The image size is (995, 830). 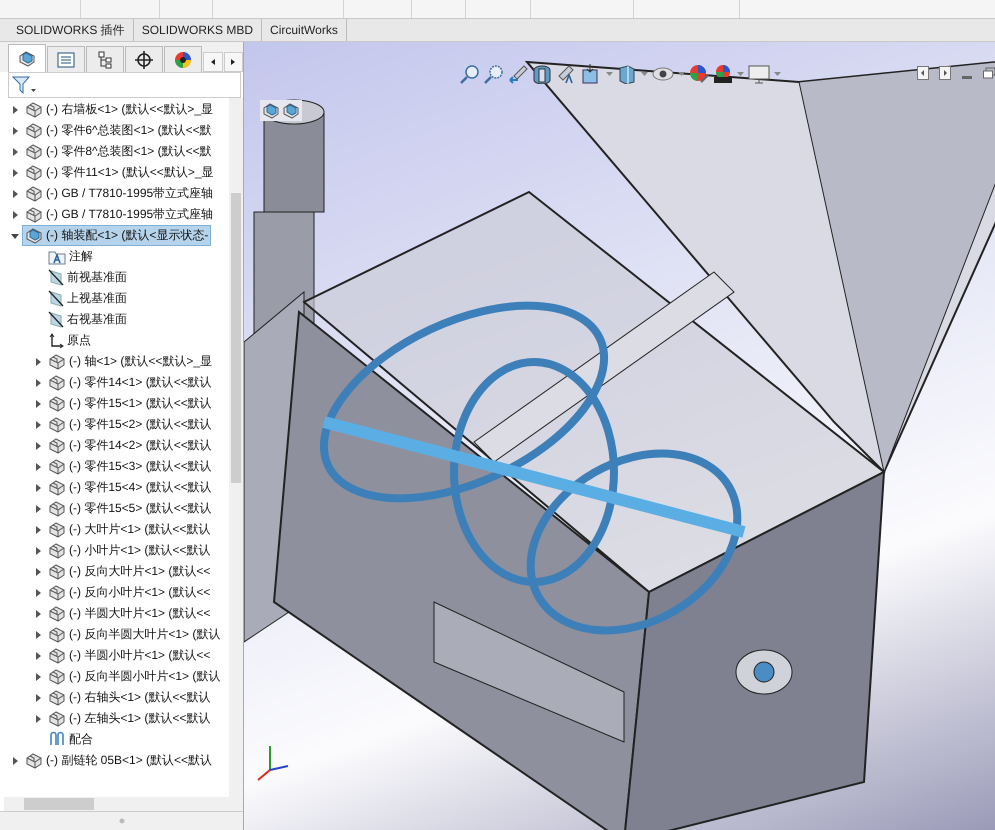 What do you see at coordinates (945, 73) in the screenshot?
I see `tile-right-icon` at bounding box center [945, 73].